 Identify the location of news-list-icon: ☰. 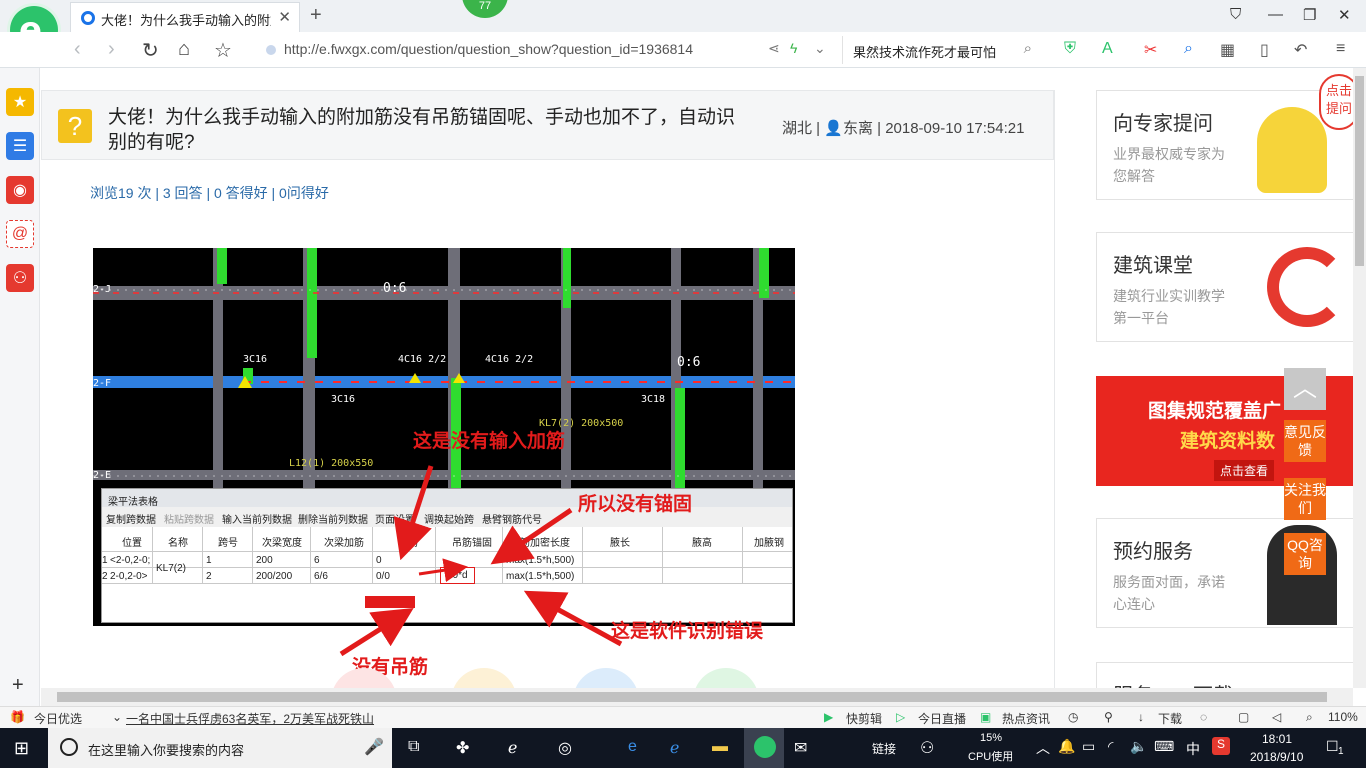
(20, 146).